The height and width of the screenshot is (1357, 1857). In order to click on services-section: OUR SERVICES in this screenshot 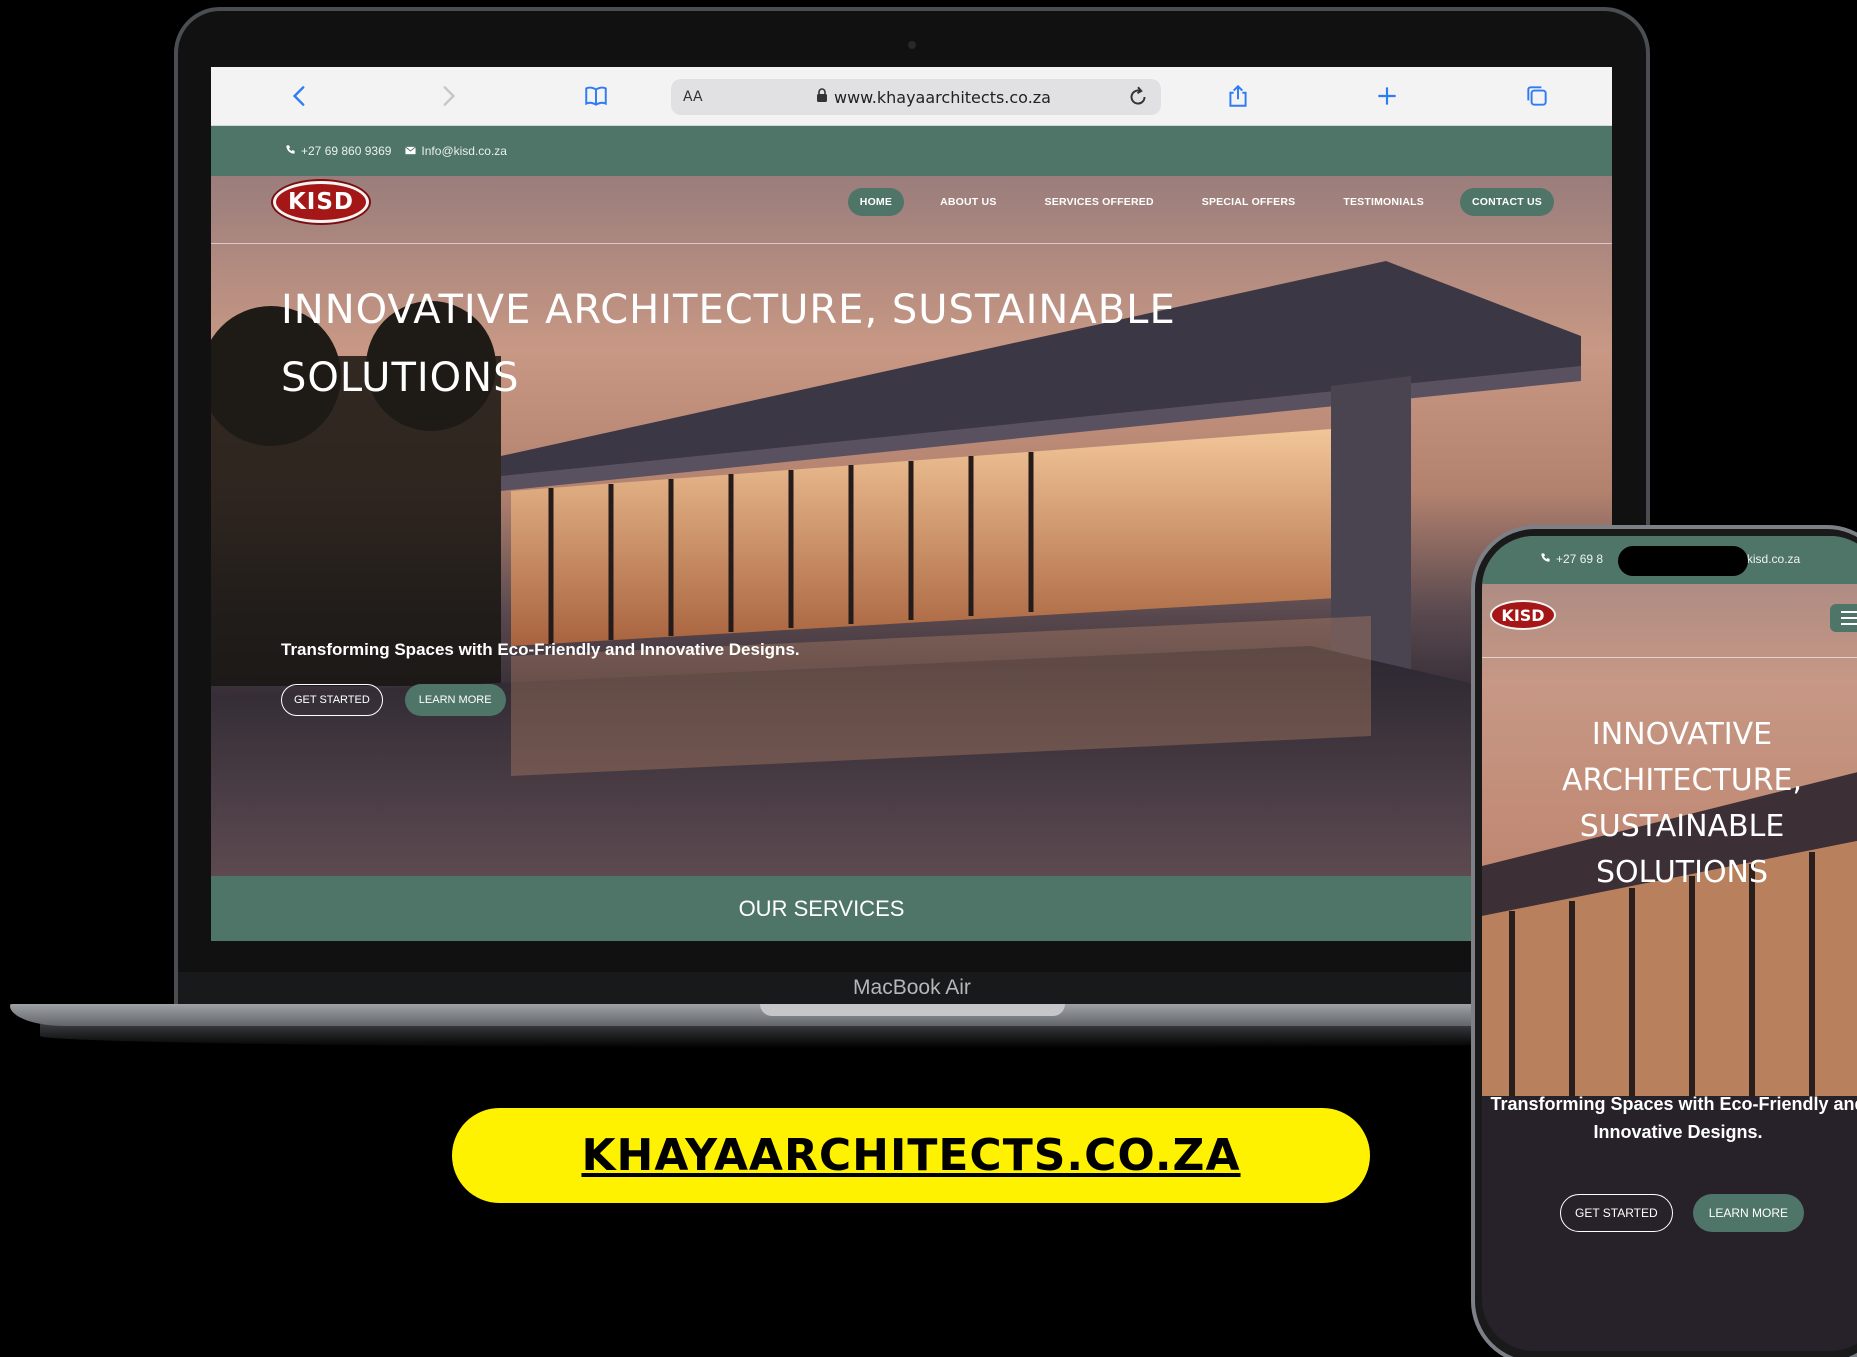, I will do `click(911, 908)`.